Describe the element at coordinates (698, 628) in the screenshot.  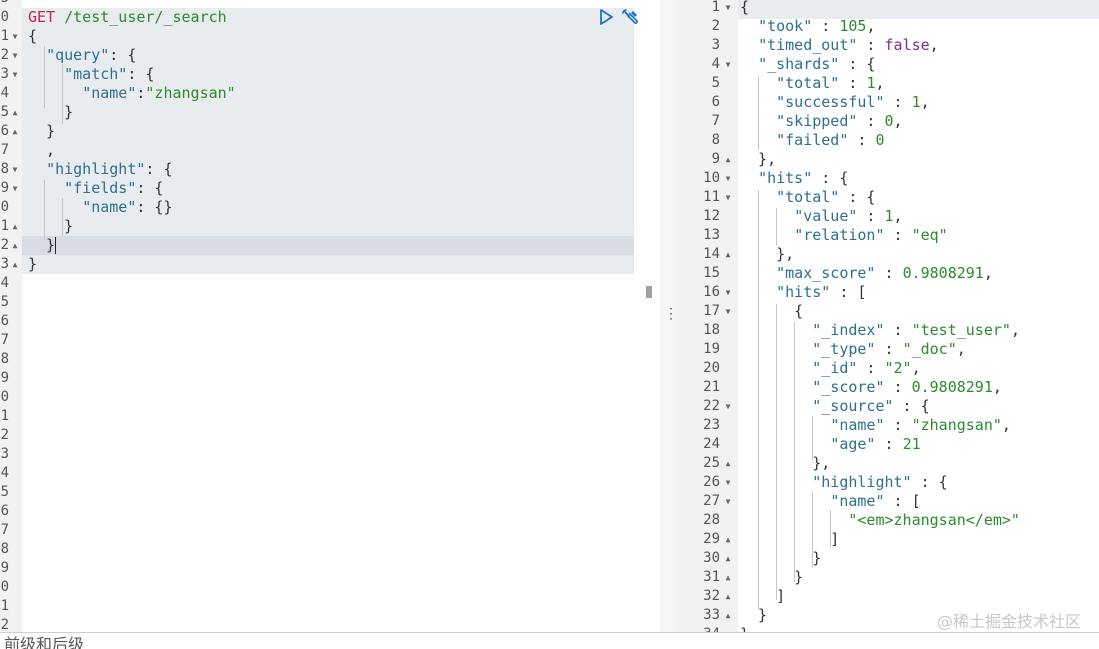
I see `line-number: 34` at that location.